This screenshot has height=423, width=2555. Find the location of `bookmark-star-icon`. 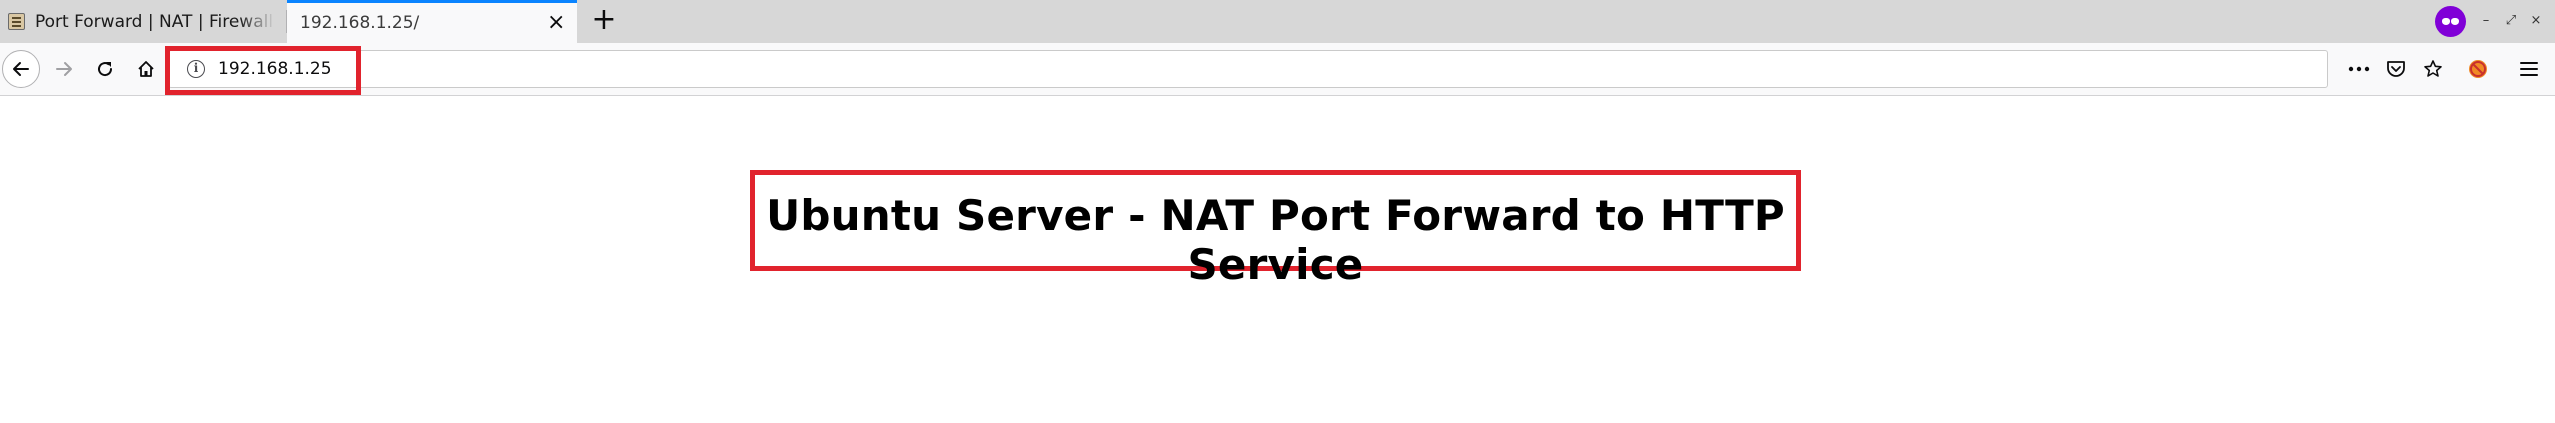

bookmark-star-icon is located at coordinates (2433, 68).